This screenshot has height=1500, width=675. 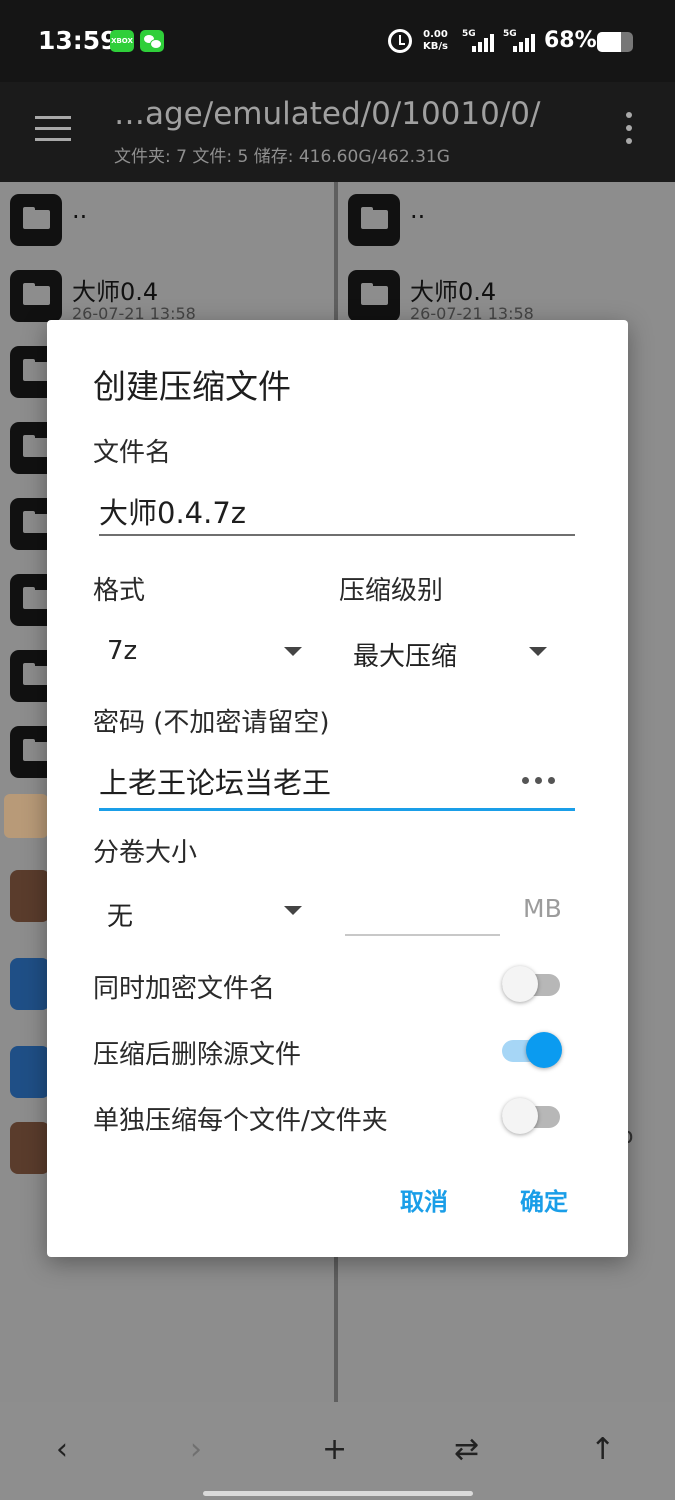 What do you see at coordinates (532, 1116) in the screenshot?
I see `separate-archives-switch` at bounding box center [532, 1116].